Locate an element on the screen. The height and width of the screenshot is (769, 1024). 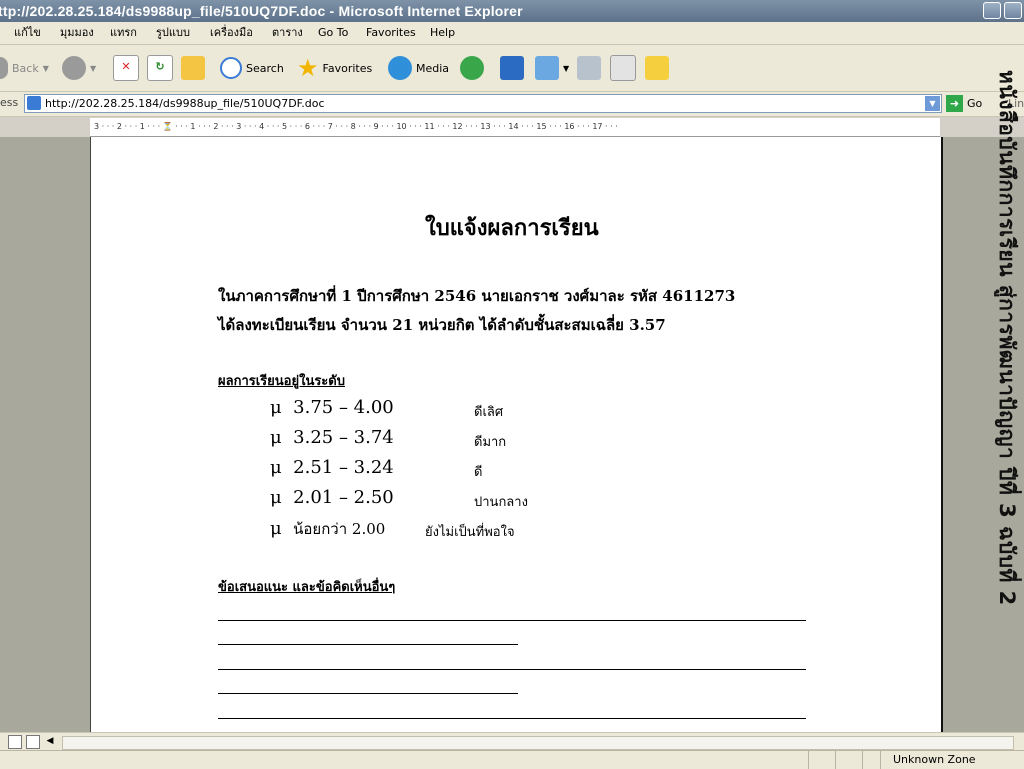
grade-label: ดี is located at coordinates (478, 472).